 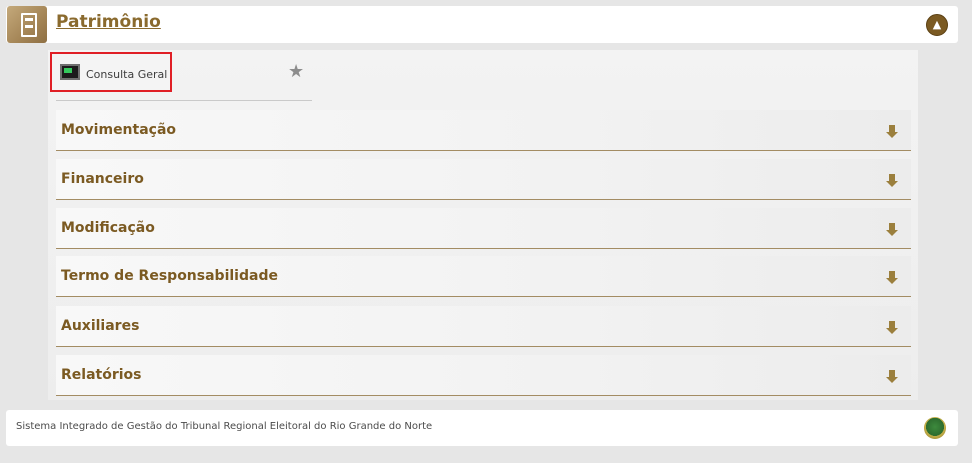 I want to click on section-label: Financeiro, so click(x=102, y=179).